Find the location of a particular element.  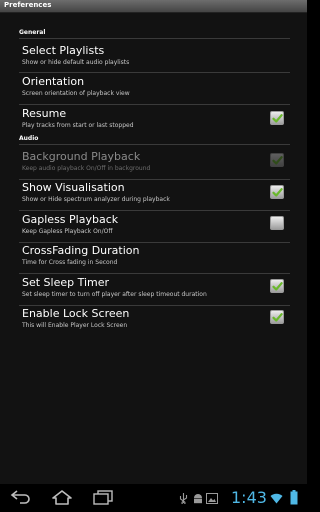

pref-title: Orientation is located at coordinates (53, 81).